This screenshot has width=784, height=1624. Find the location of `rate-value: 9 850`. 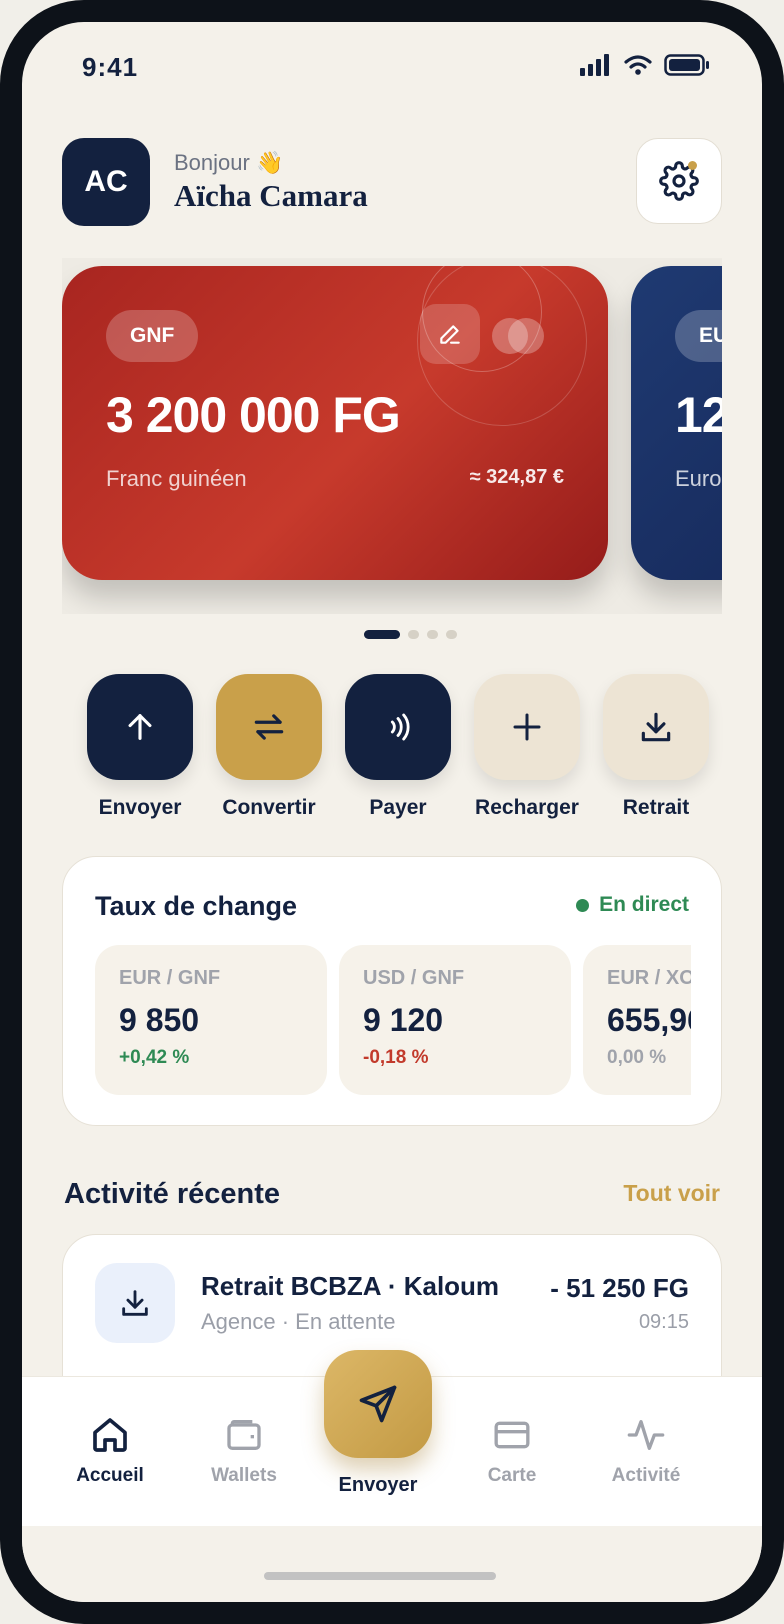

rate-value: 9 850 is located at coordinates (159, 1020).